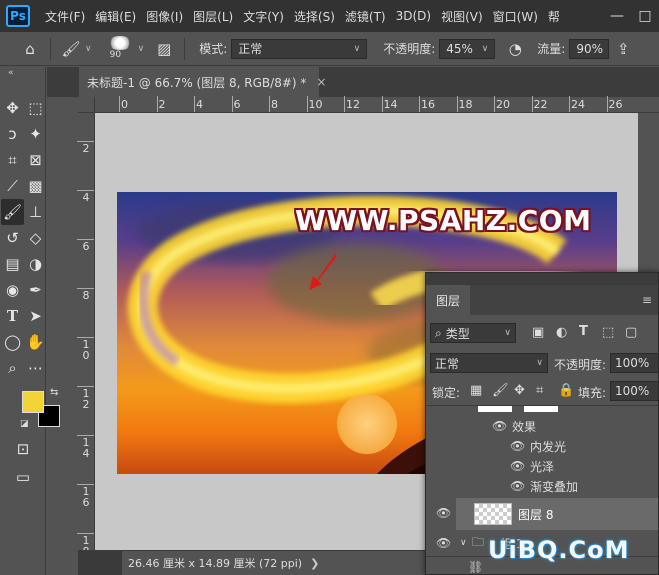 This screenshot has height=575, width=659. What do you see at coordinates (515, 16) in the screenshot?
I see `menu-window: 窗口(W)` at bounding box center [515, 16].